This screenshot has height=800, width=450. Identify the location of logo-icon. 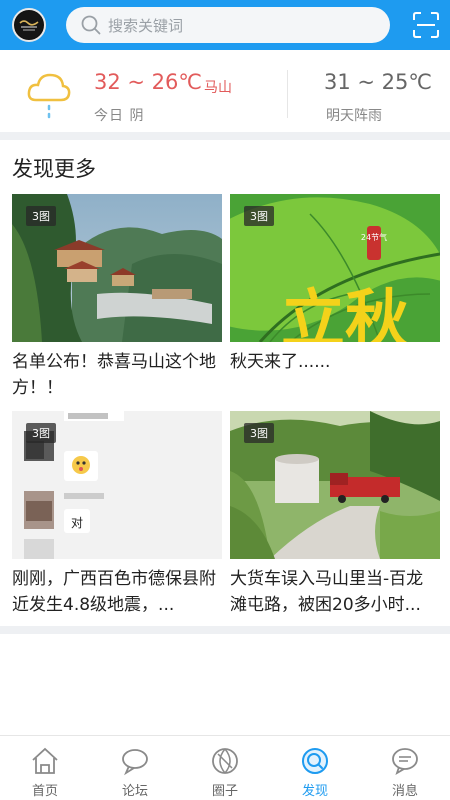
(29, 25).